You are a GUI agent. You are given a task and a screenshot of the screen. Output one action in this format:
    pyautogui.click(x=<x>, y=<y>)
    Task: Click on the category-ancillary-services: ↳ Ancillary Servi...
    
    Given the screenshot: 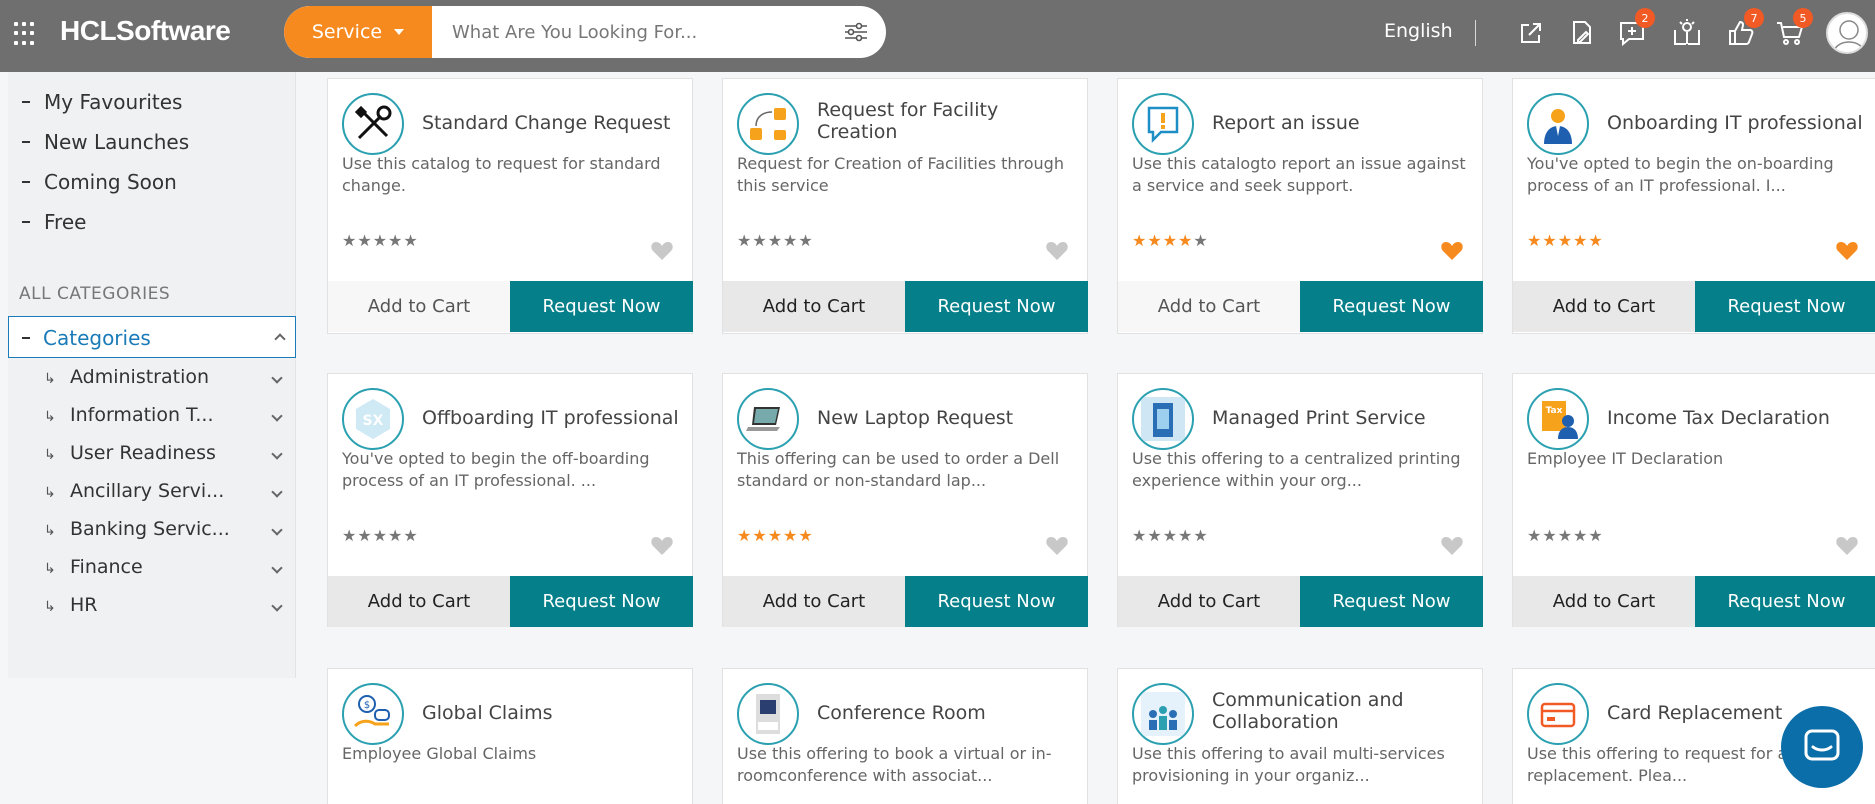 What is the action you would take?
    pyautogui.click(x=134, y=491)
    